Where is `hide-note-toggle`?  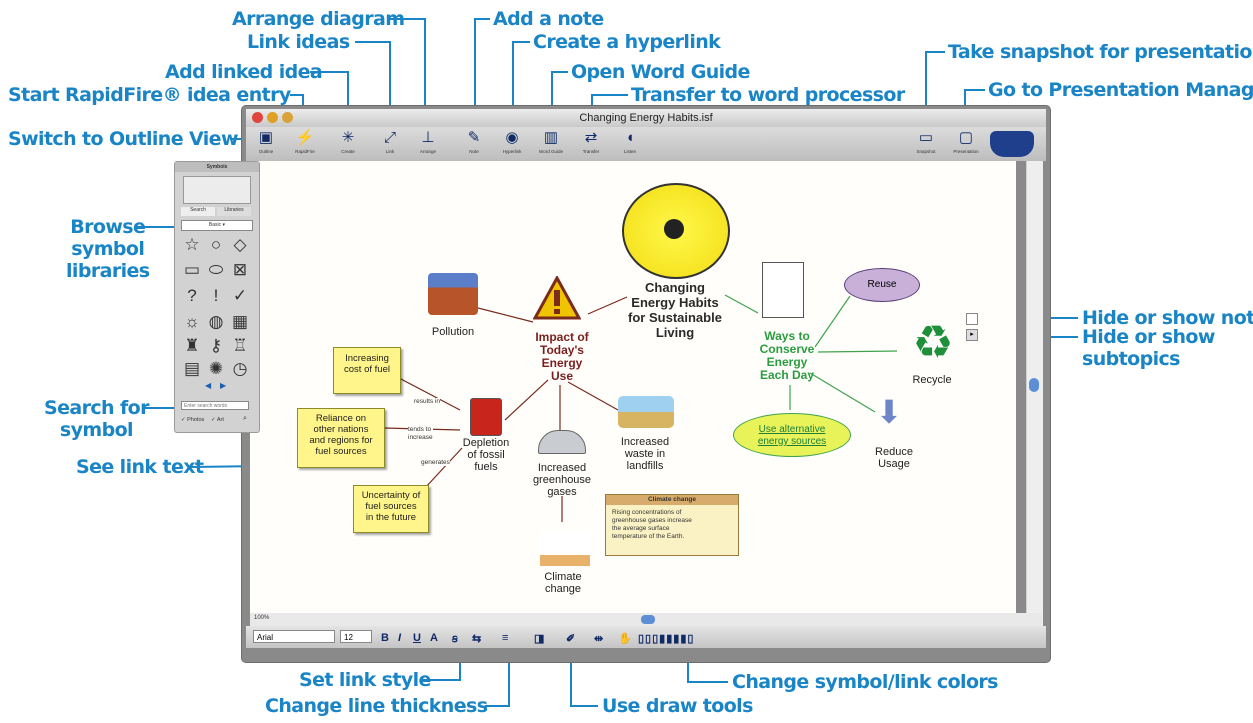
hide-note-toggle is located at coordinates (972, 319).